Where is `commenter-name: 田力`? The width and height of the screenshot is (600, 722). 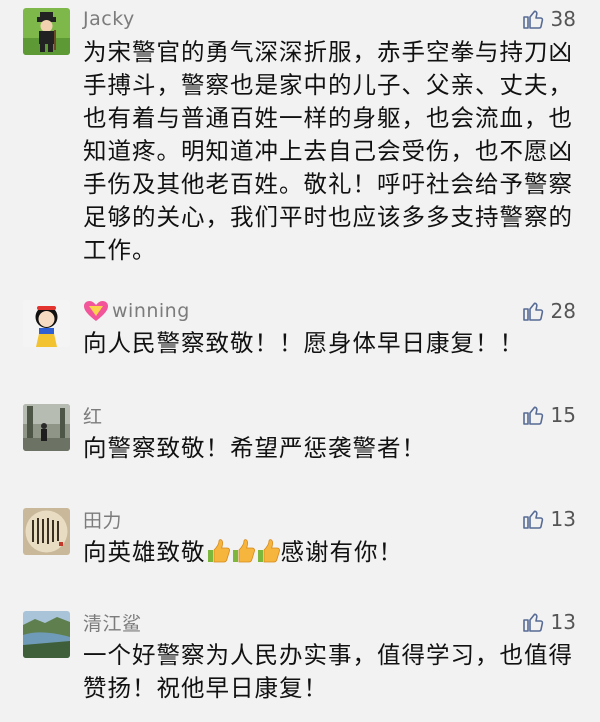
commenter-name: 田力 is located at coordinates (102, 519).